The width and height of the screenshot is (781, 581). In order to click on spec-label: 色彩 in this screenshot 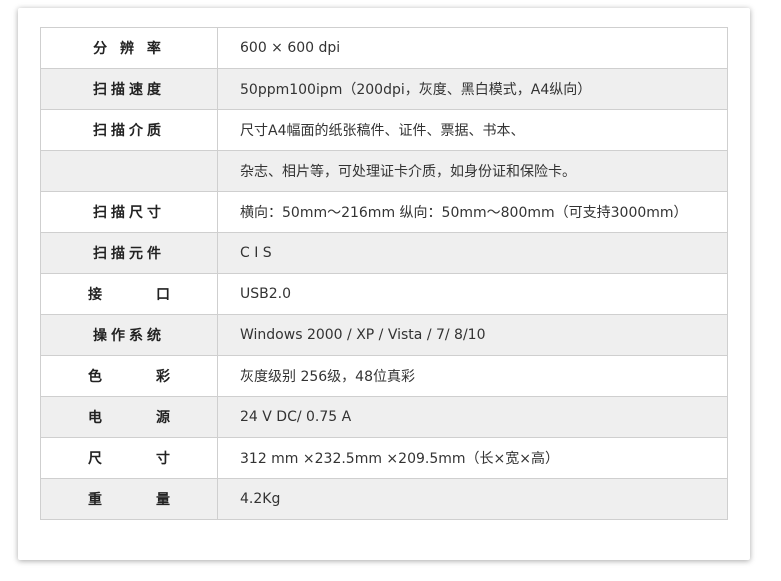, I will do `click(129, 377)`.